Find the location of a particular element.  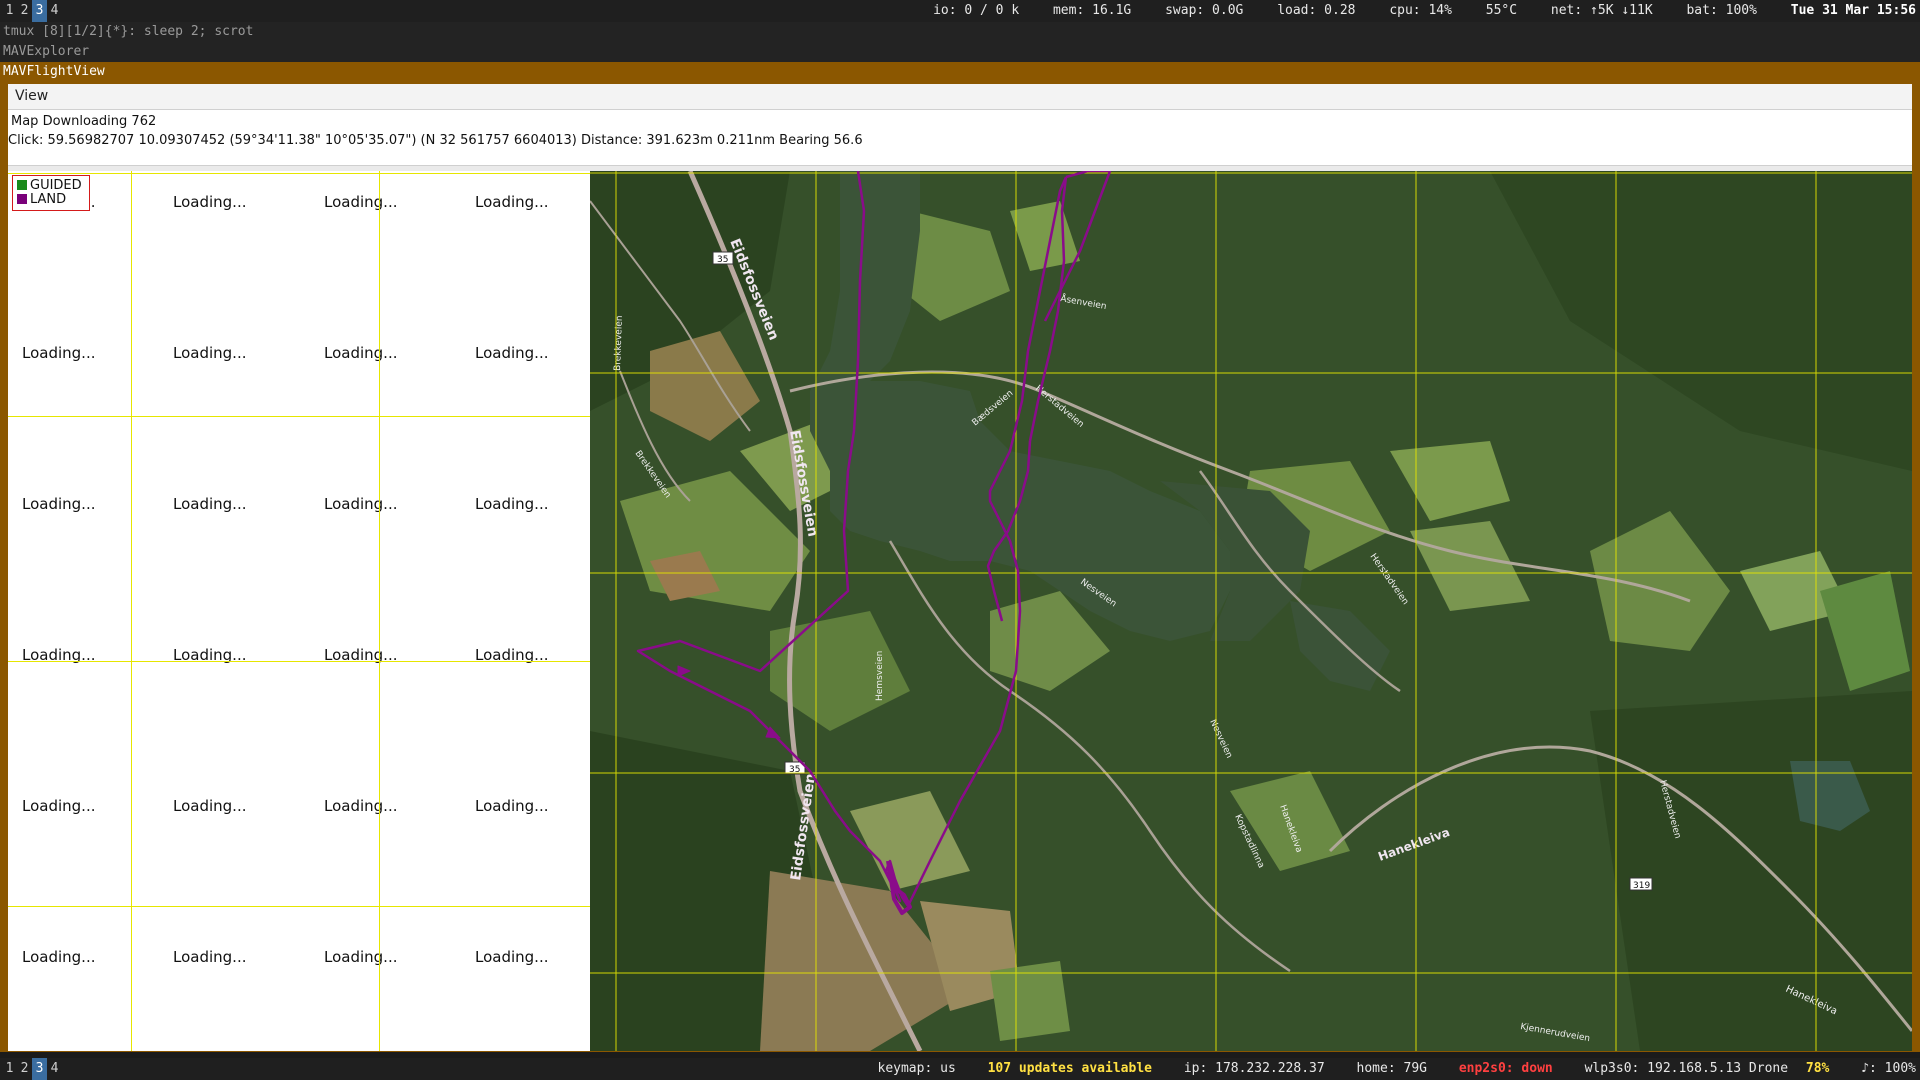

ethernet-stat: enp2s0: down is located at coordinates (1505, 1068).